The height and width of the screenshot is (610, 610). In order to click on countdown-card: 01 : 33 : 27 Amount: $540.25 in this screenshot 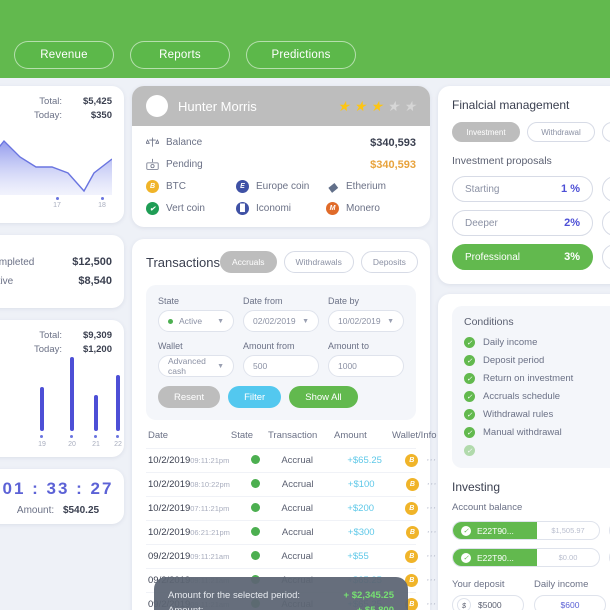, I will do `click(62, 496)`.